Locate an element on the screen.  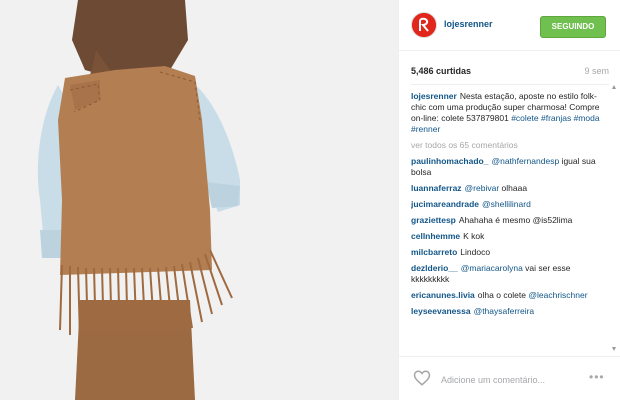
divider is located at coordinates (510, 84).